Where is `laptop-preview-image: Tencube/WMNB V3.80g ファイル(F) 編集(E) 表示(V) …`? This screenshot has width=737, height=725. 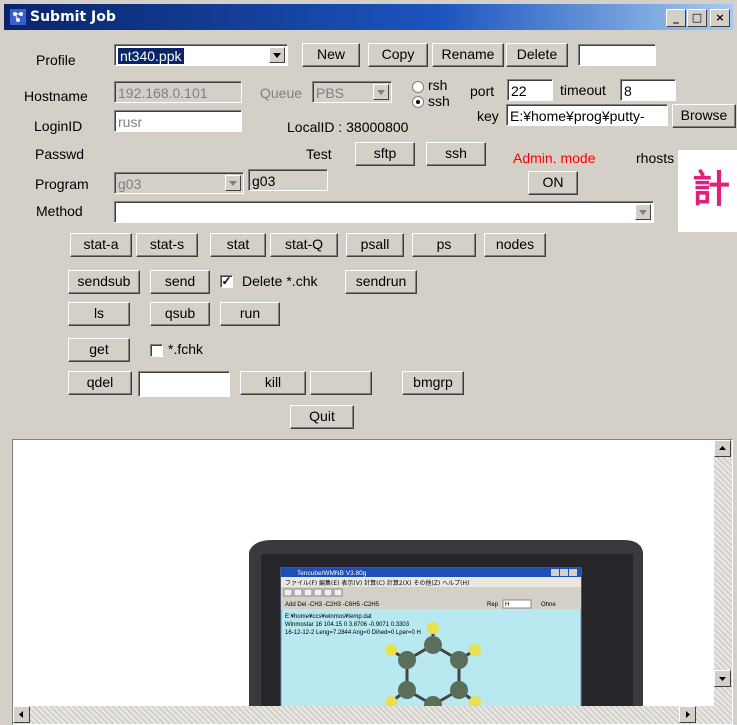 laptop-preview-image: Tencube/WMNB V3.80g ファイル(F) 編集(E) 表示(V) … is located at coordinates (446, 632).